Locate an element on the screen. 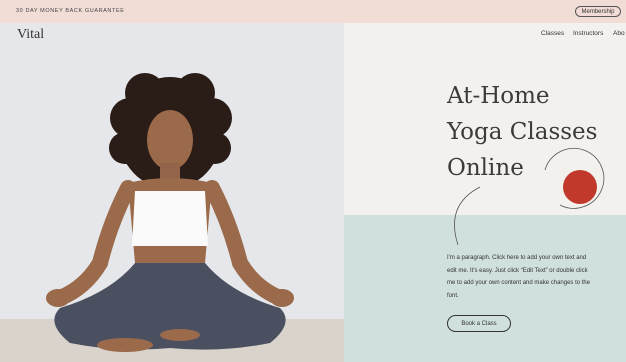 This screenshot has height=362, width=626. book-class-button: Book a Class is located at coordinates (479, 323).